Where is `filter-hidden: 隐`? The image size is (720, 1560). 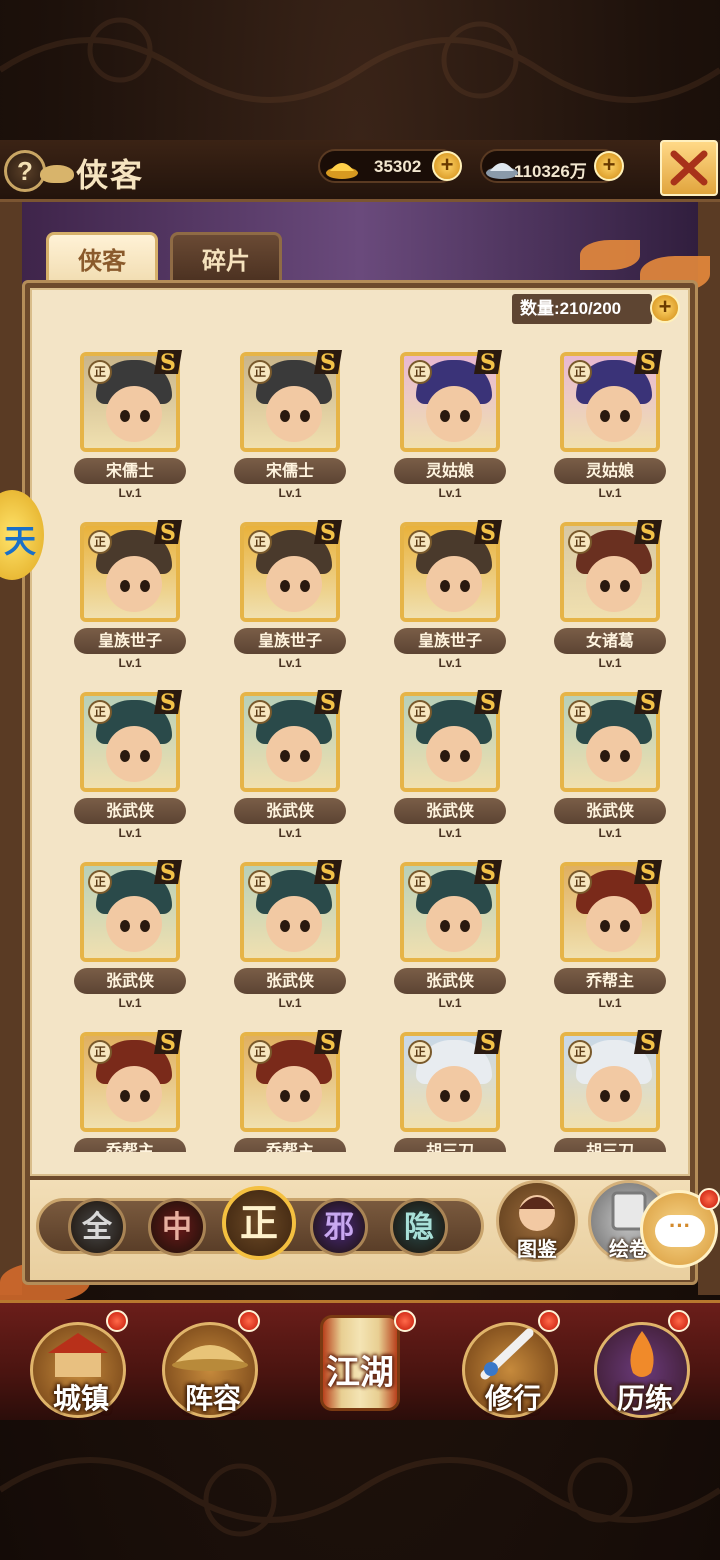 filter-hidden: 隐 is located at coordinates (419, 1227).